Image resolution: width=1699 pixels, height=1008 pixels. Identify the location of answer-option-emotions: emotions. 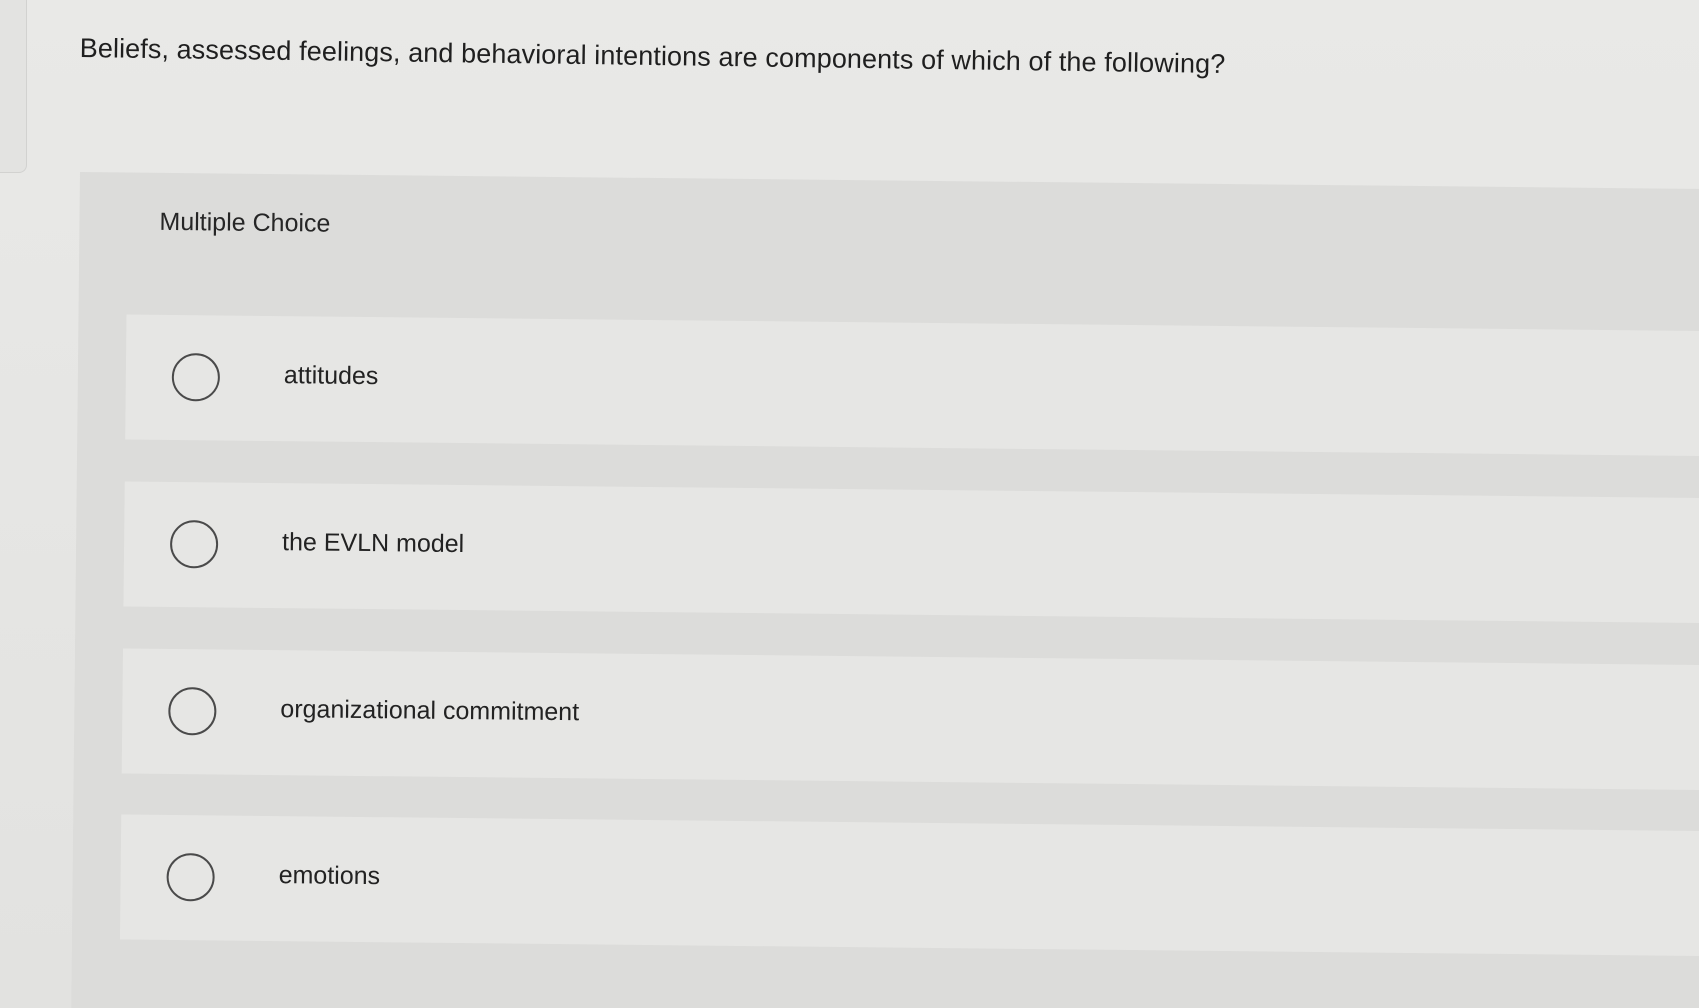
(909, 885).